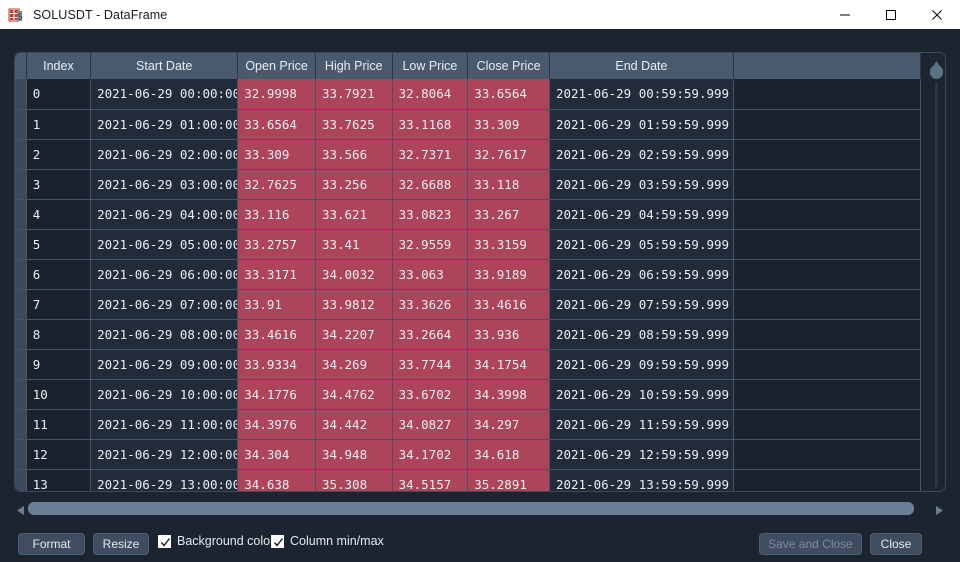  What do you see at coordinates (641, 94) in the screenshot?
I see `cell-end-date: 2021-06-29 00:59:59.999` at bounding box center [641, 94].